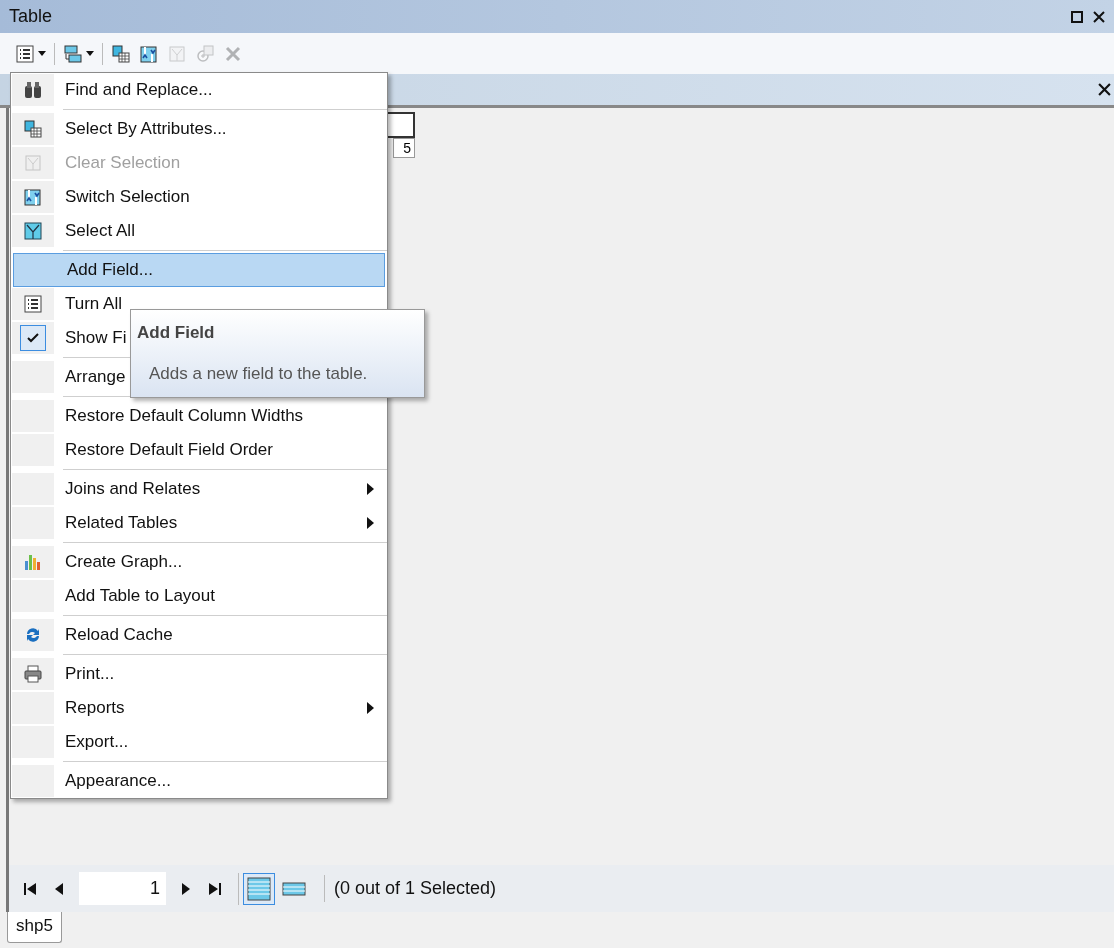 The height and width of the screenshot is (948, 1114). What do you see at coordinates (410, 888) in the screenshot?
I see `selection-status: (0 out of 1 Selected)` at bounding box center [410, 888].